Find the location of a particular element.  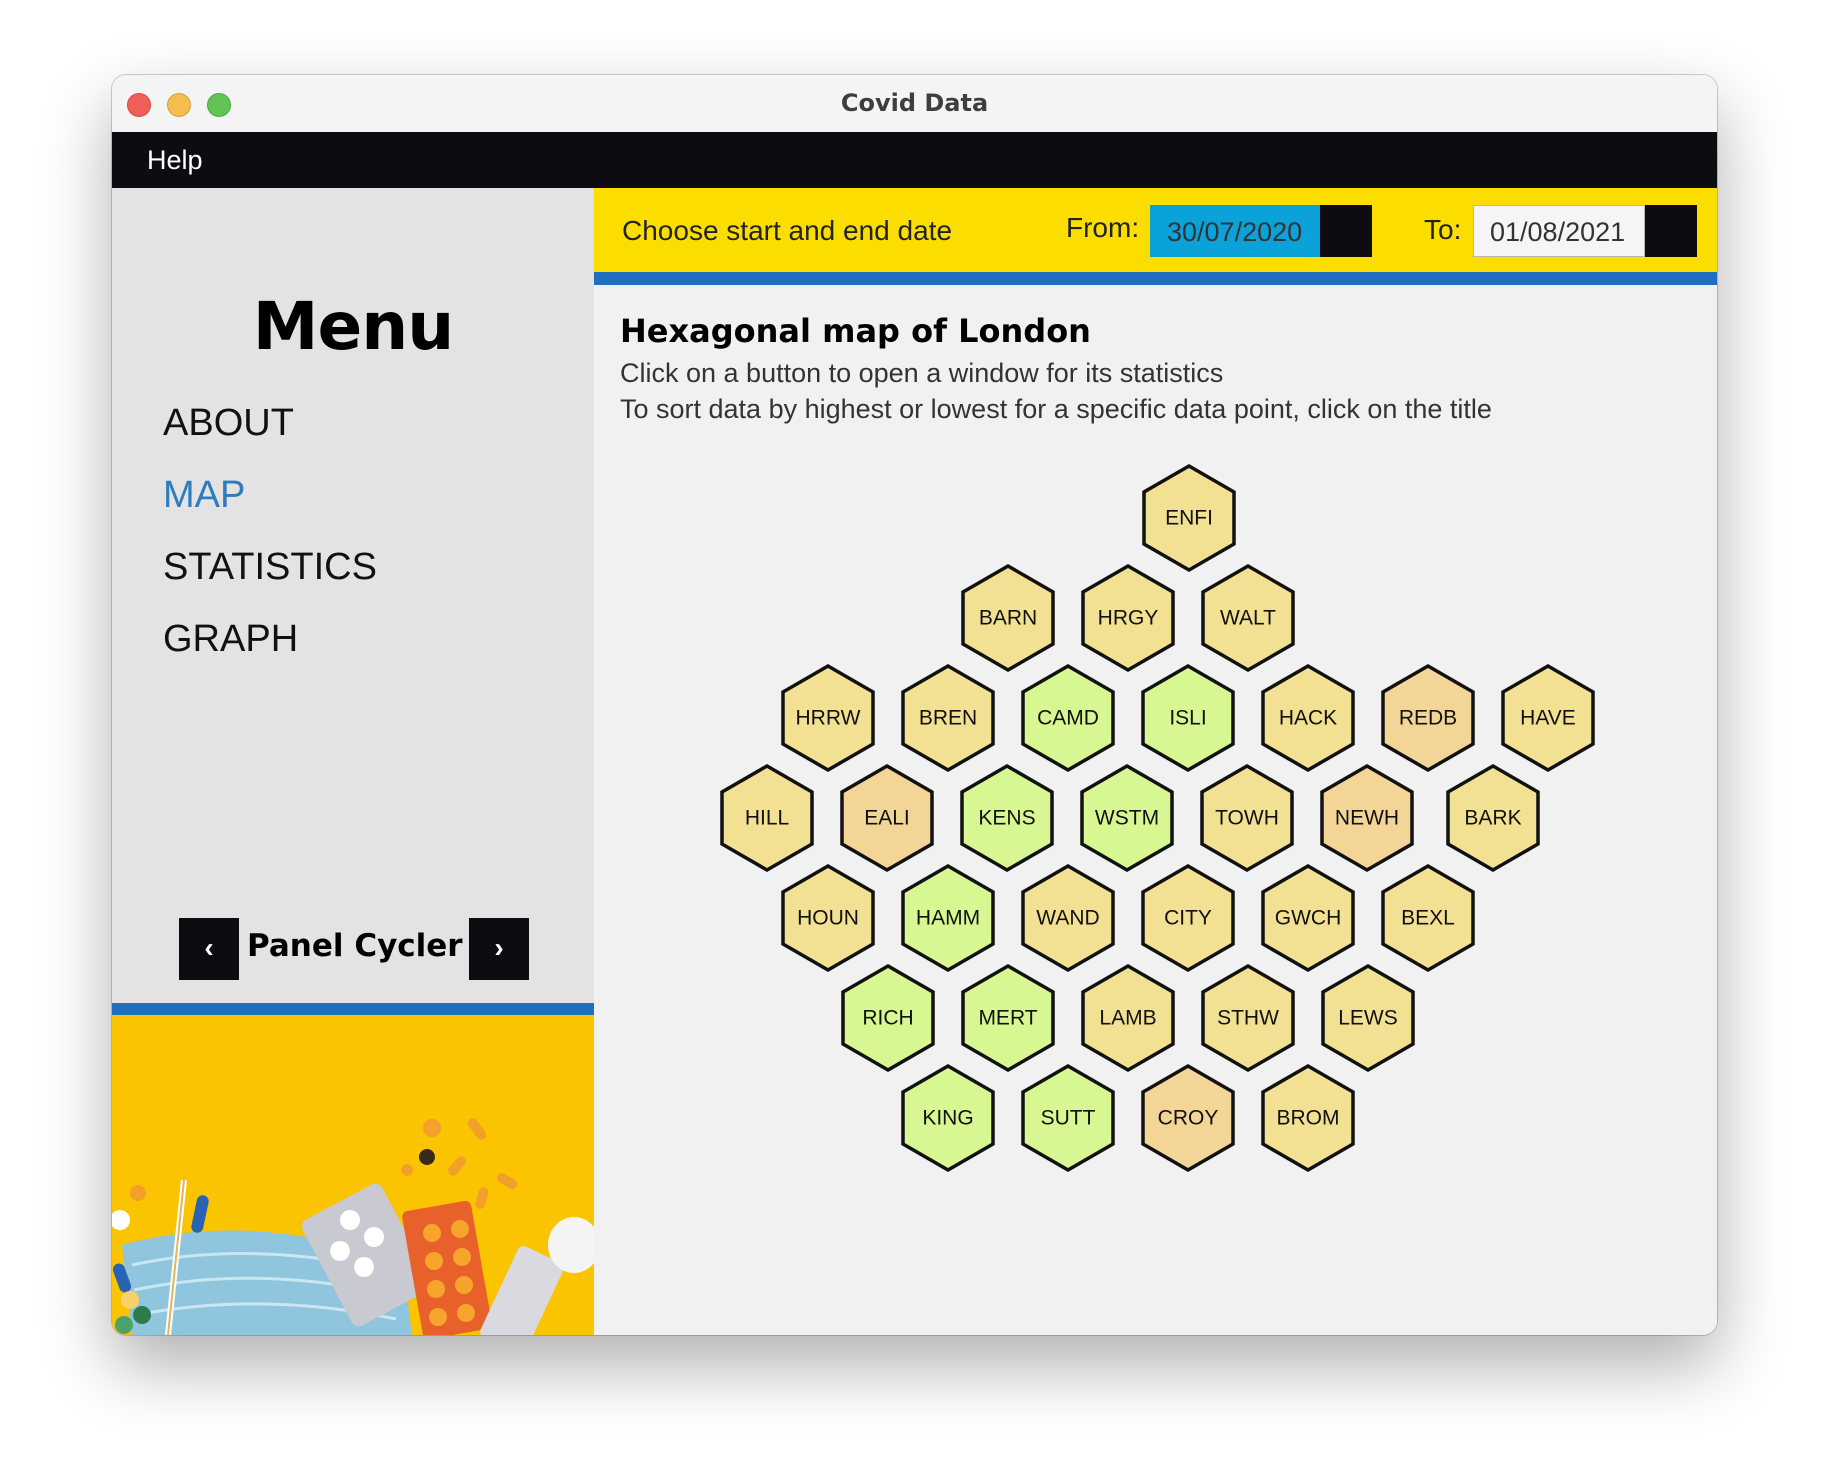

borough-hex-kens: KENS is located at coordinates (1007, 818).